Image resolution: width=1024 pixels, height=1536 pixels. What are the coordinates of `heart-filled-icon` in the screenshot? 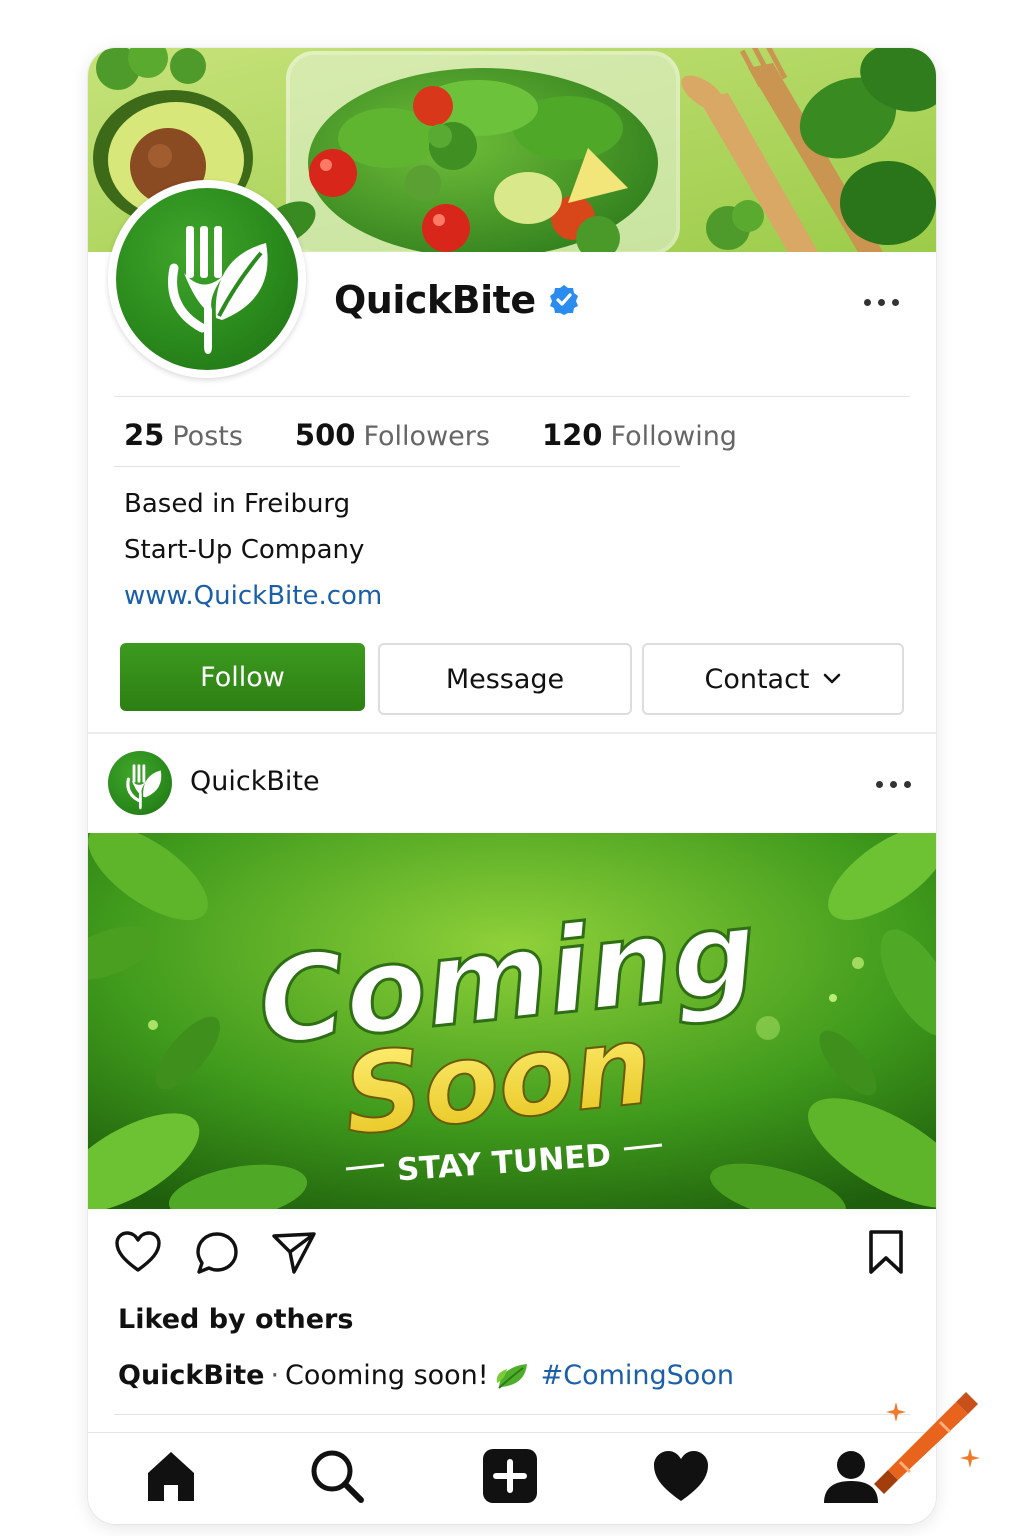 It's located at (681, 1476).